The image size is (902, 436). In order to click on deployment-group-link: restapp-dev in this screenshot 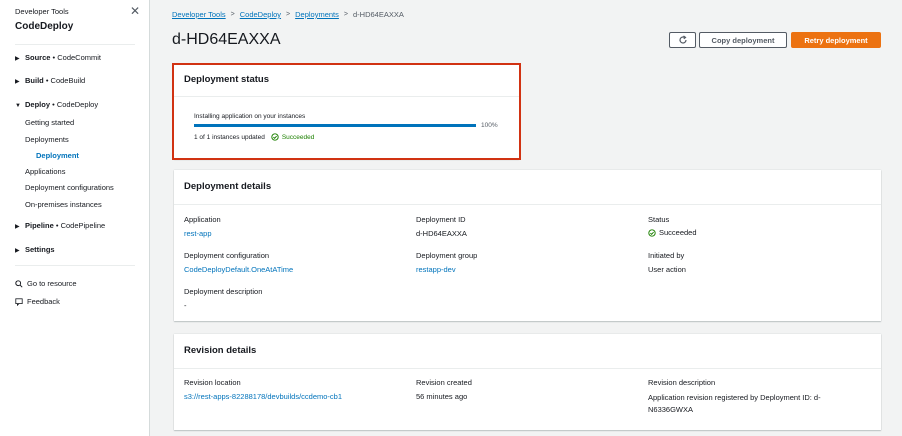, I will do `click(436, 269)`.